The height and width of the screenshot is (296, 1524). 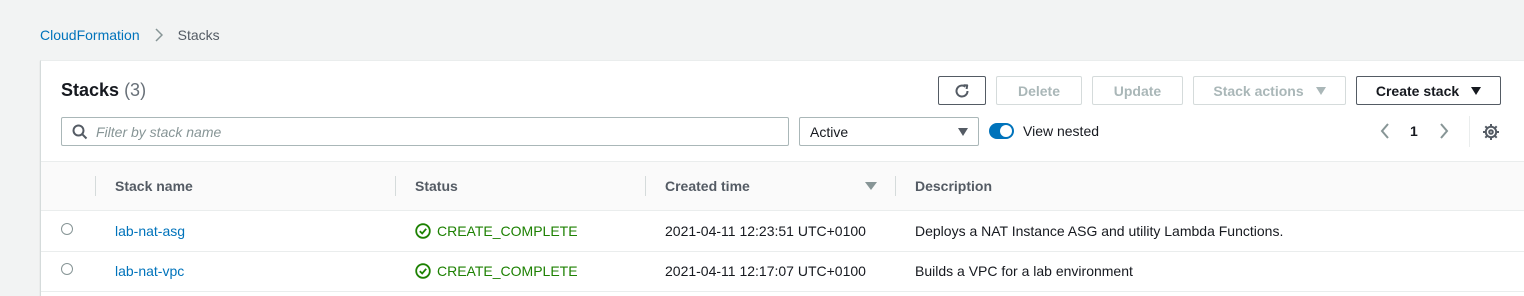 I want to click on page-title: Stacks (3), so click(x=103, y=90).